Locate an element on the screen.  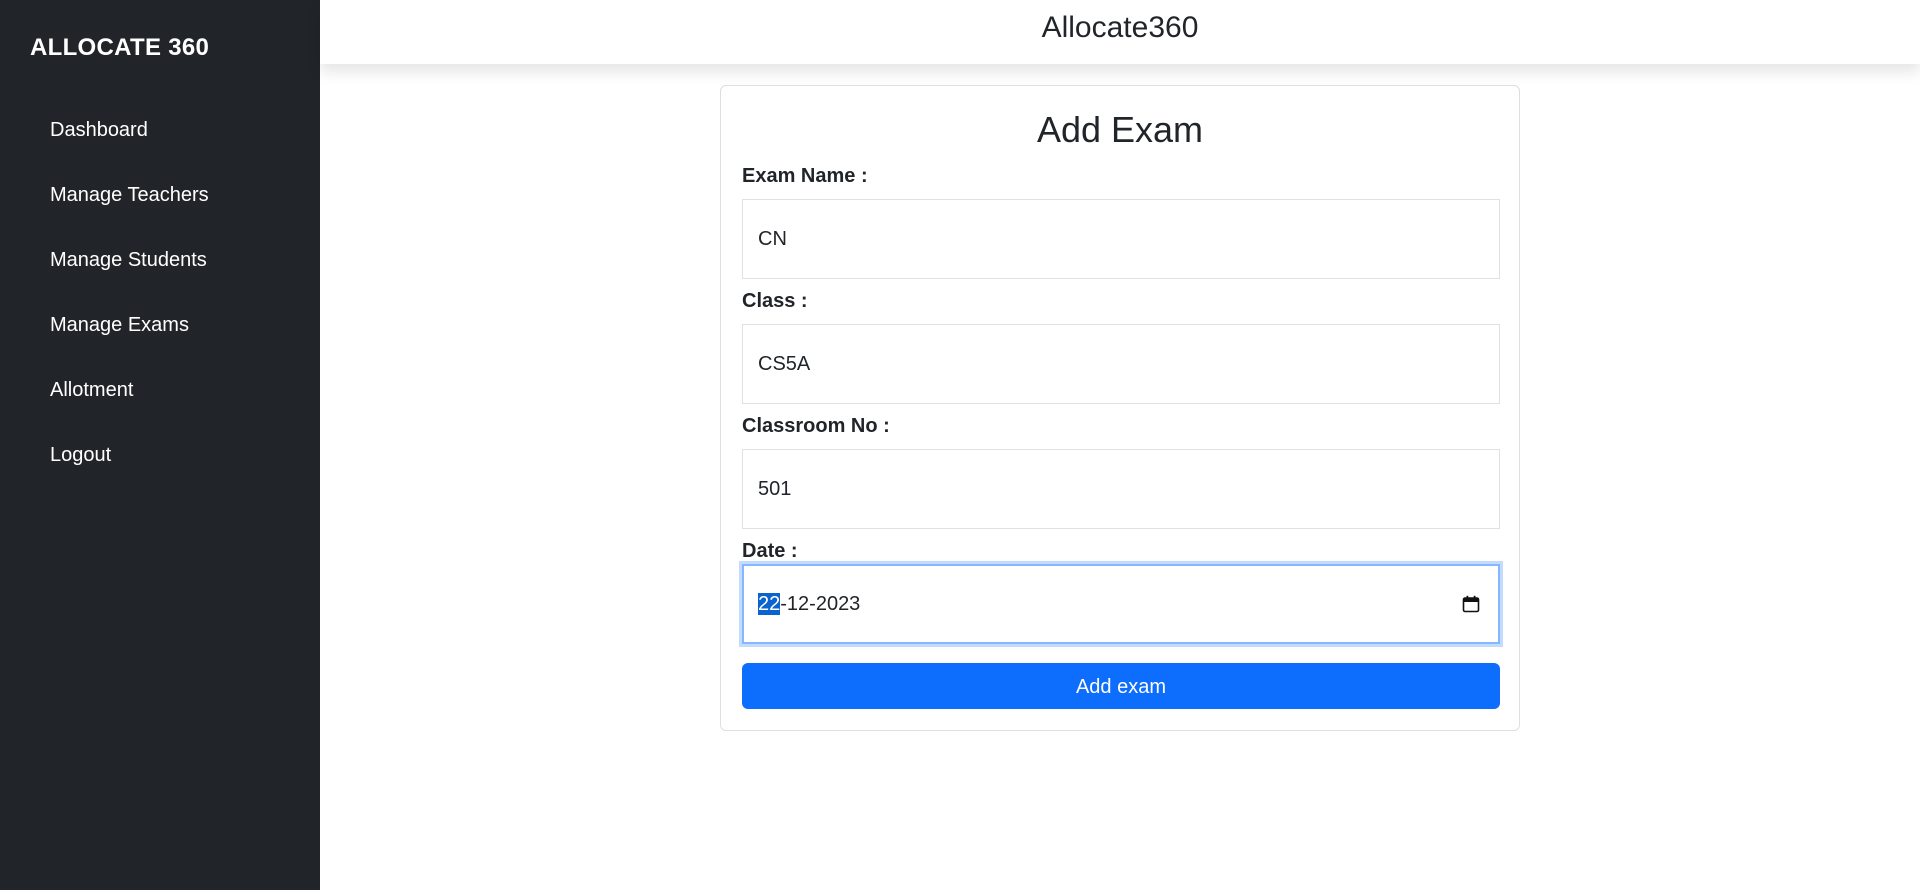
date-label: Date : is located at coordinates (770, 551).